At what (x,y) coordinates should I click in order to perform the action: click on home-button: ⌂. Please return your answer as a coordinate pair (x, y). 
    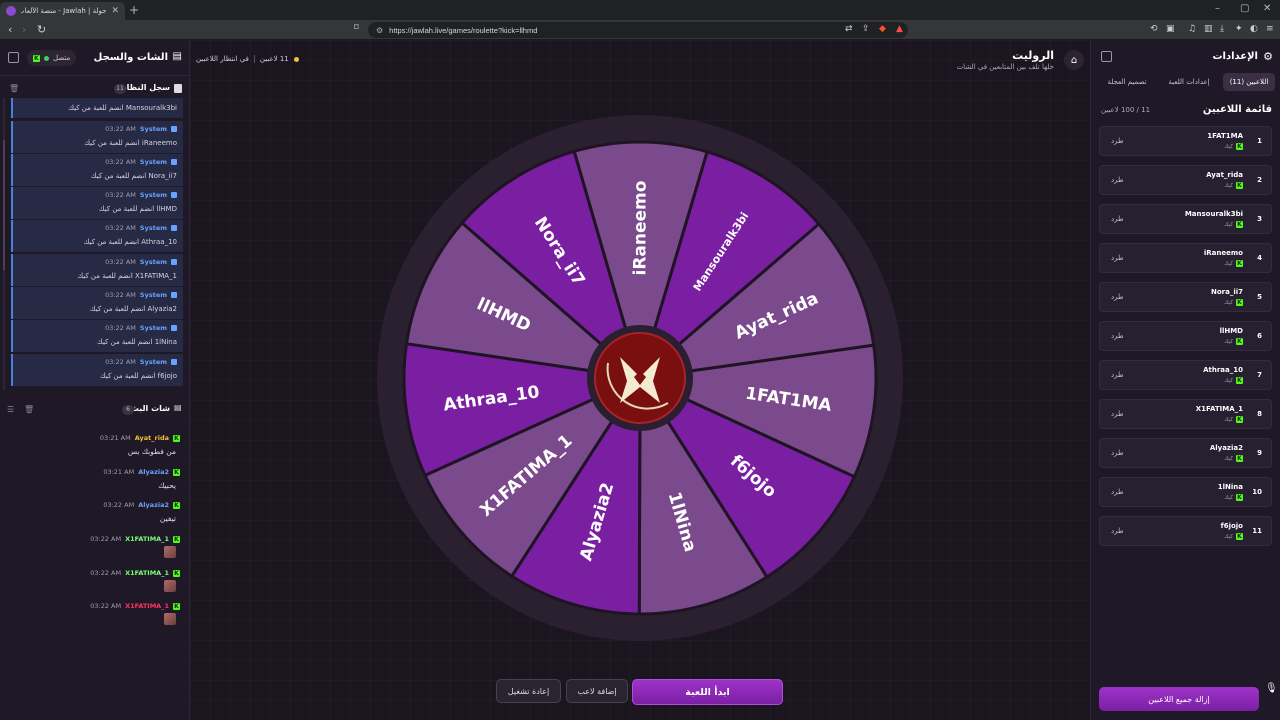
    Looking at the image, I should click on (1074, 60).